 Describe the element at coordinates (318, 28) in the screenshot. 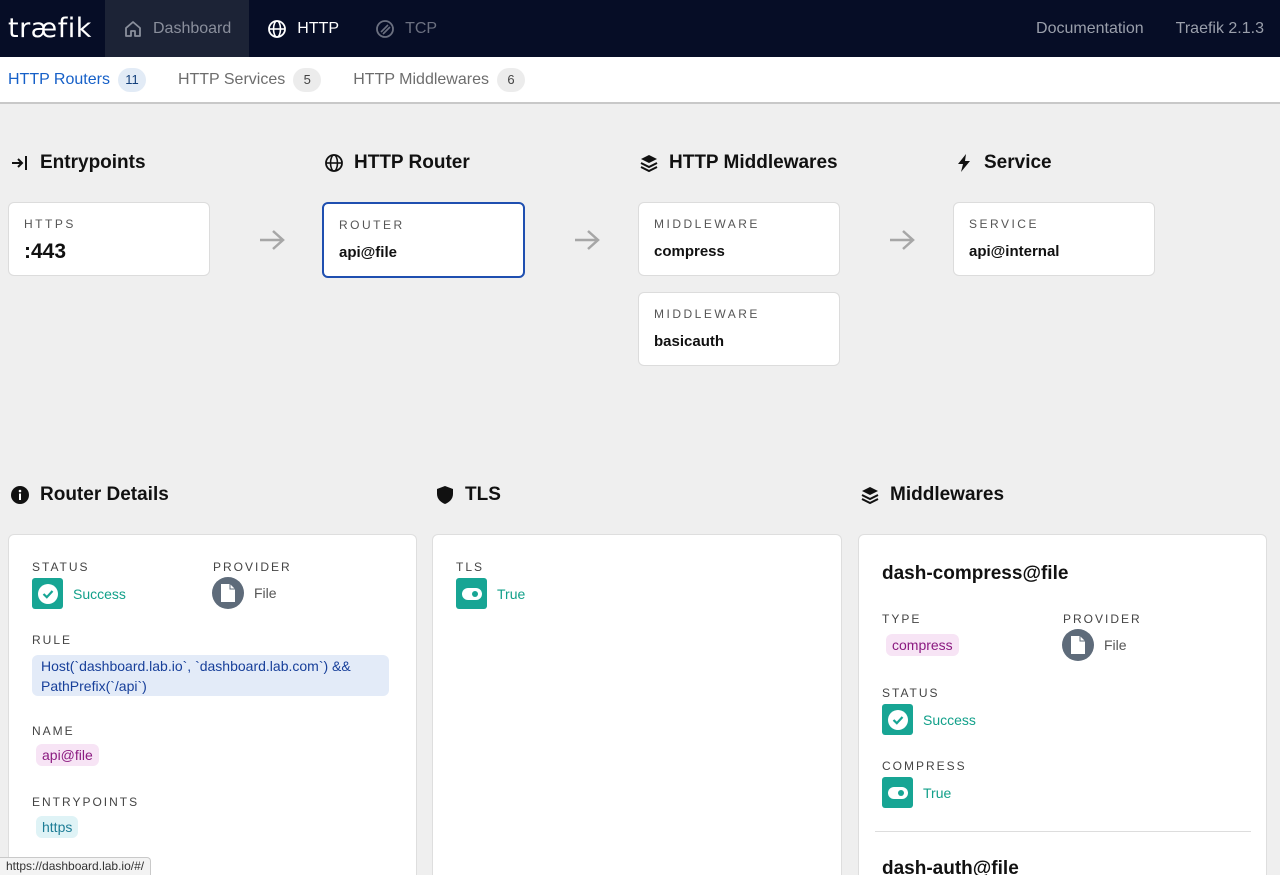

I see `nav-http-label: HTTP` at that location.